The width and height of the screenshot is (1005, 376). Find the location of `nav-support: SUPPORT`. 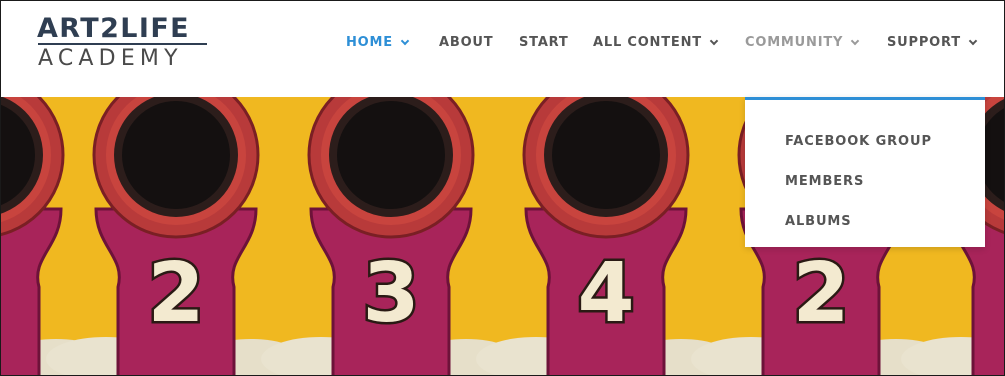

nav-support: SUPPORT is located at coordinates (932, 42).